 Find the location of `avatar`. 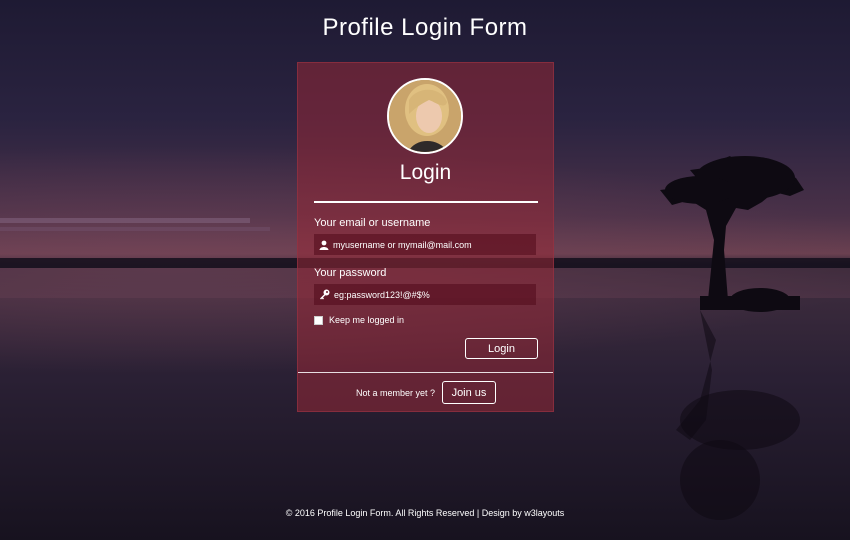

avatar is located at coordinates (425, 116).